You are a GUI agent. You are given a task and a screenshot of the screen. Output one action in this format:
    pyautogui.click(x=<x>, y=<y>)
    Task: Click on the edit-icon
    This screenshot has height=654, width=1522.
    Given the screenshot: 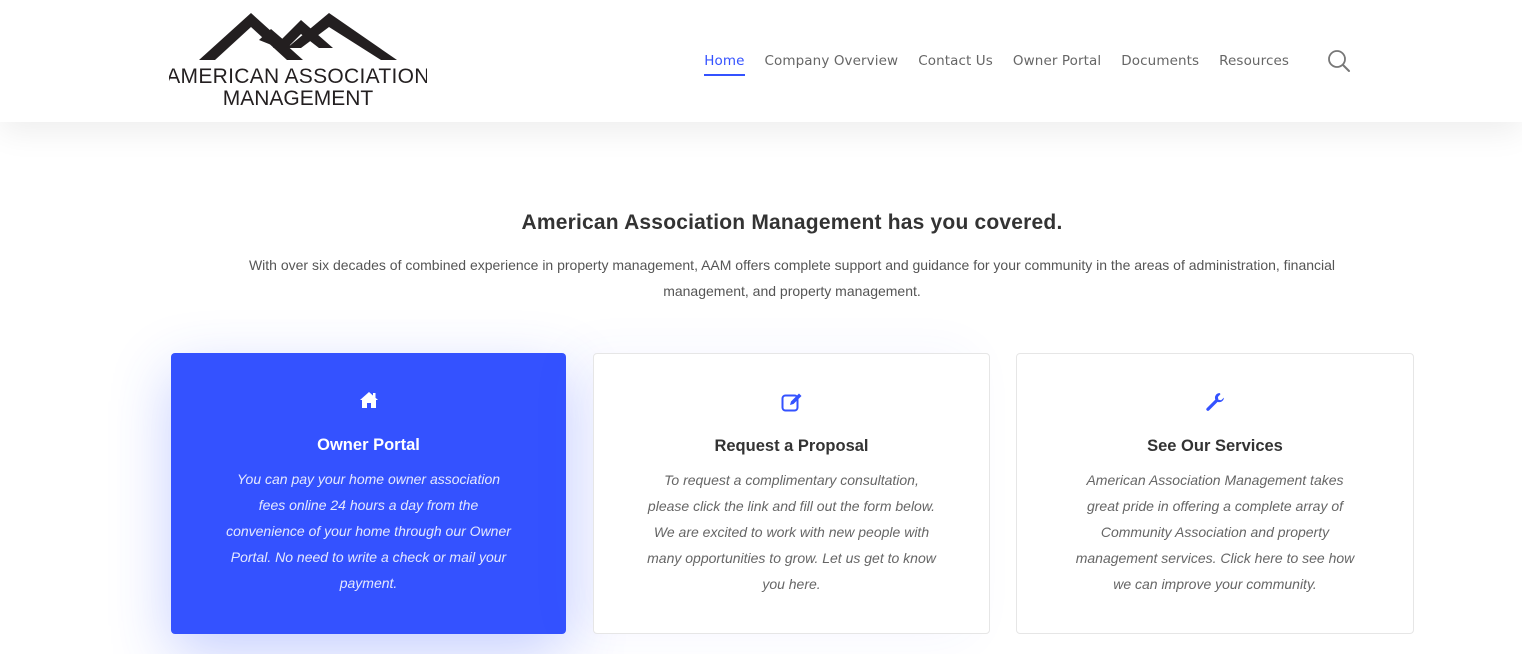 What is the action you would take?
    pyautogui.click(x=791, y=402)
    